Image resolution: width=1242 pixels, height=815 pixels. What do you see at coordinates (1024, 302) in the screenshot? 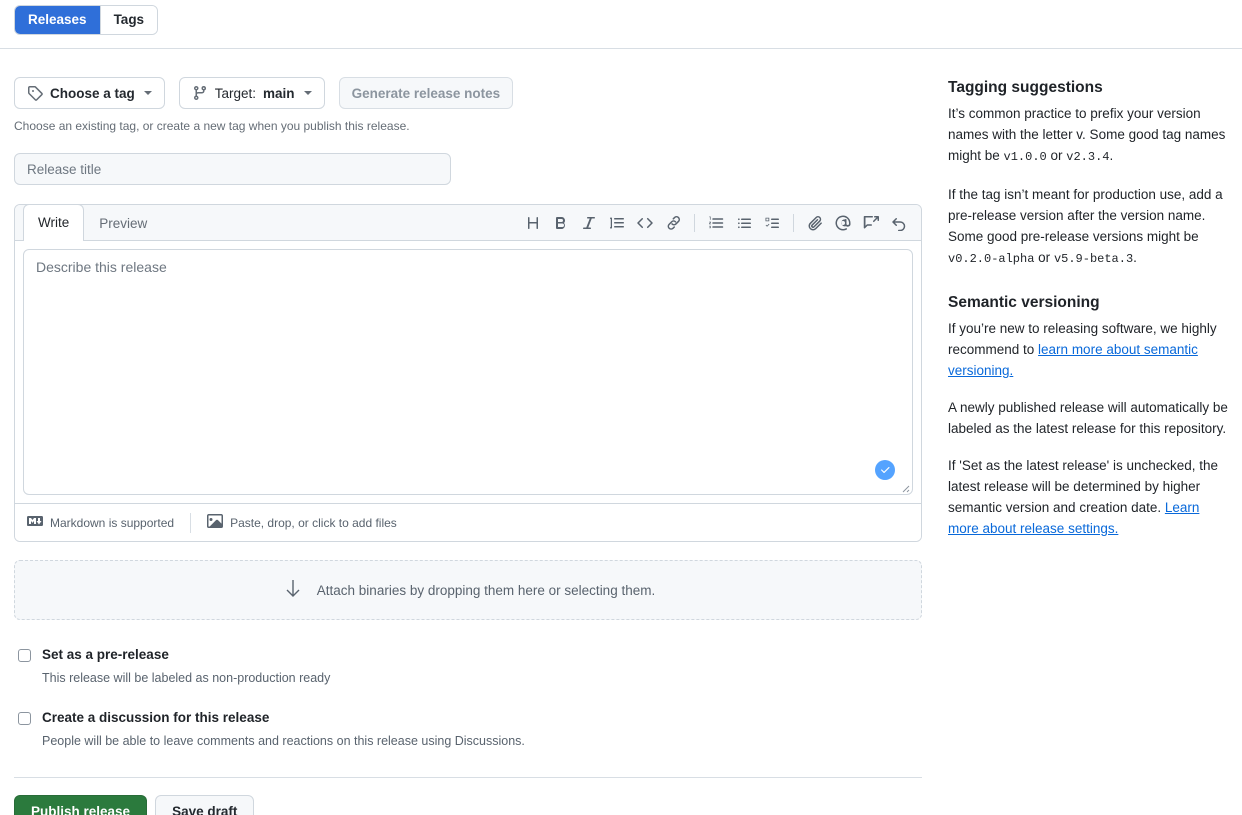
I see `semantic-versioning-heading: Semantic versioning` at bounding box center [1024, 302].